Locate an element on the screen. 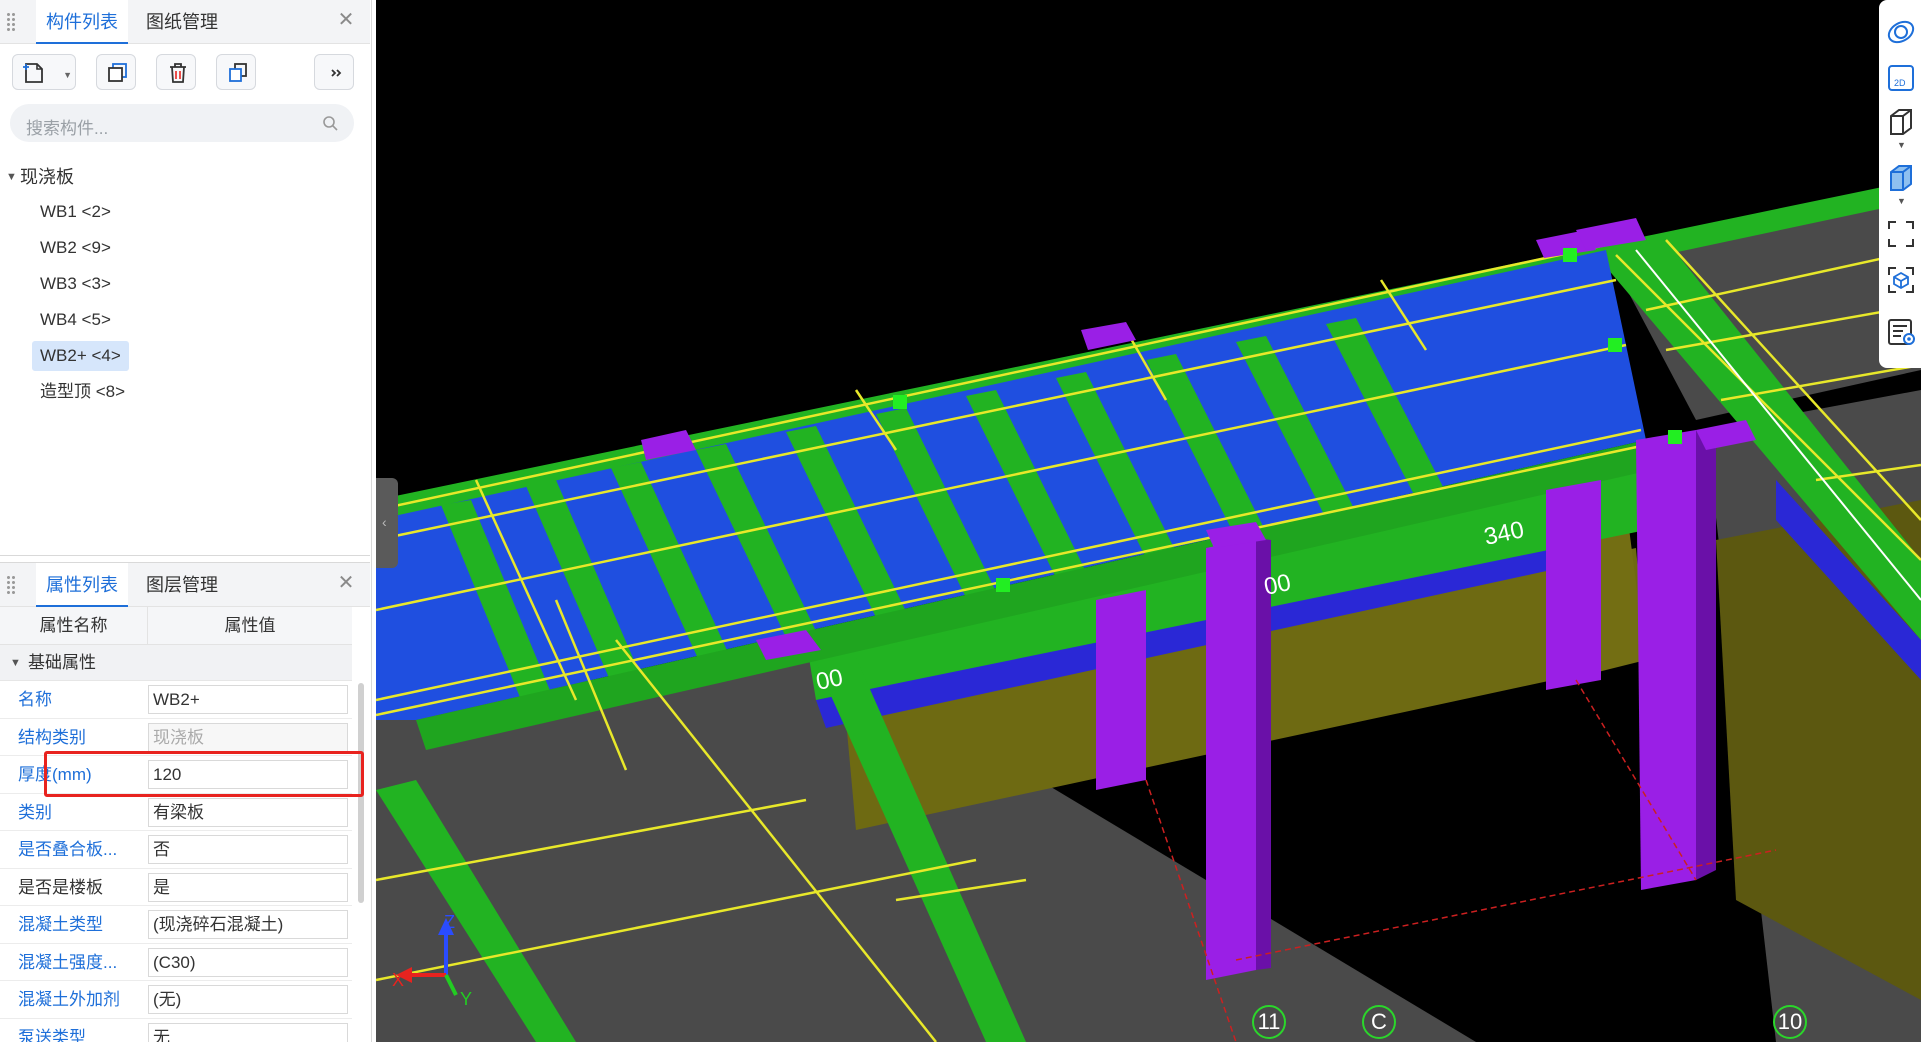 This screenshot has height=1042, width=1921. property-value-cell: 是 is located at coordinates (250, 887).